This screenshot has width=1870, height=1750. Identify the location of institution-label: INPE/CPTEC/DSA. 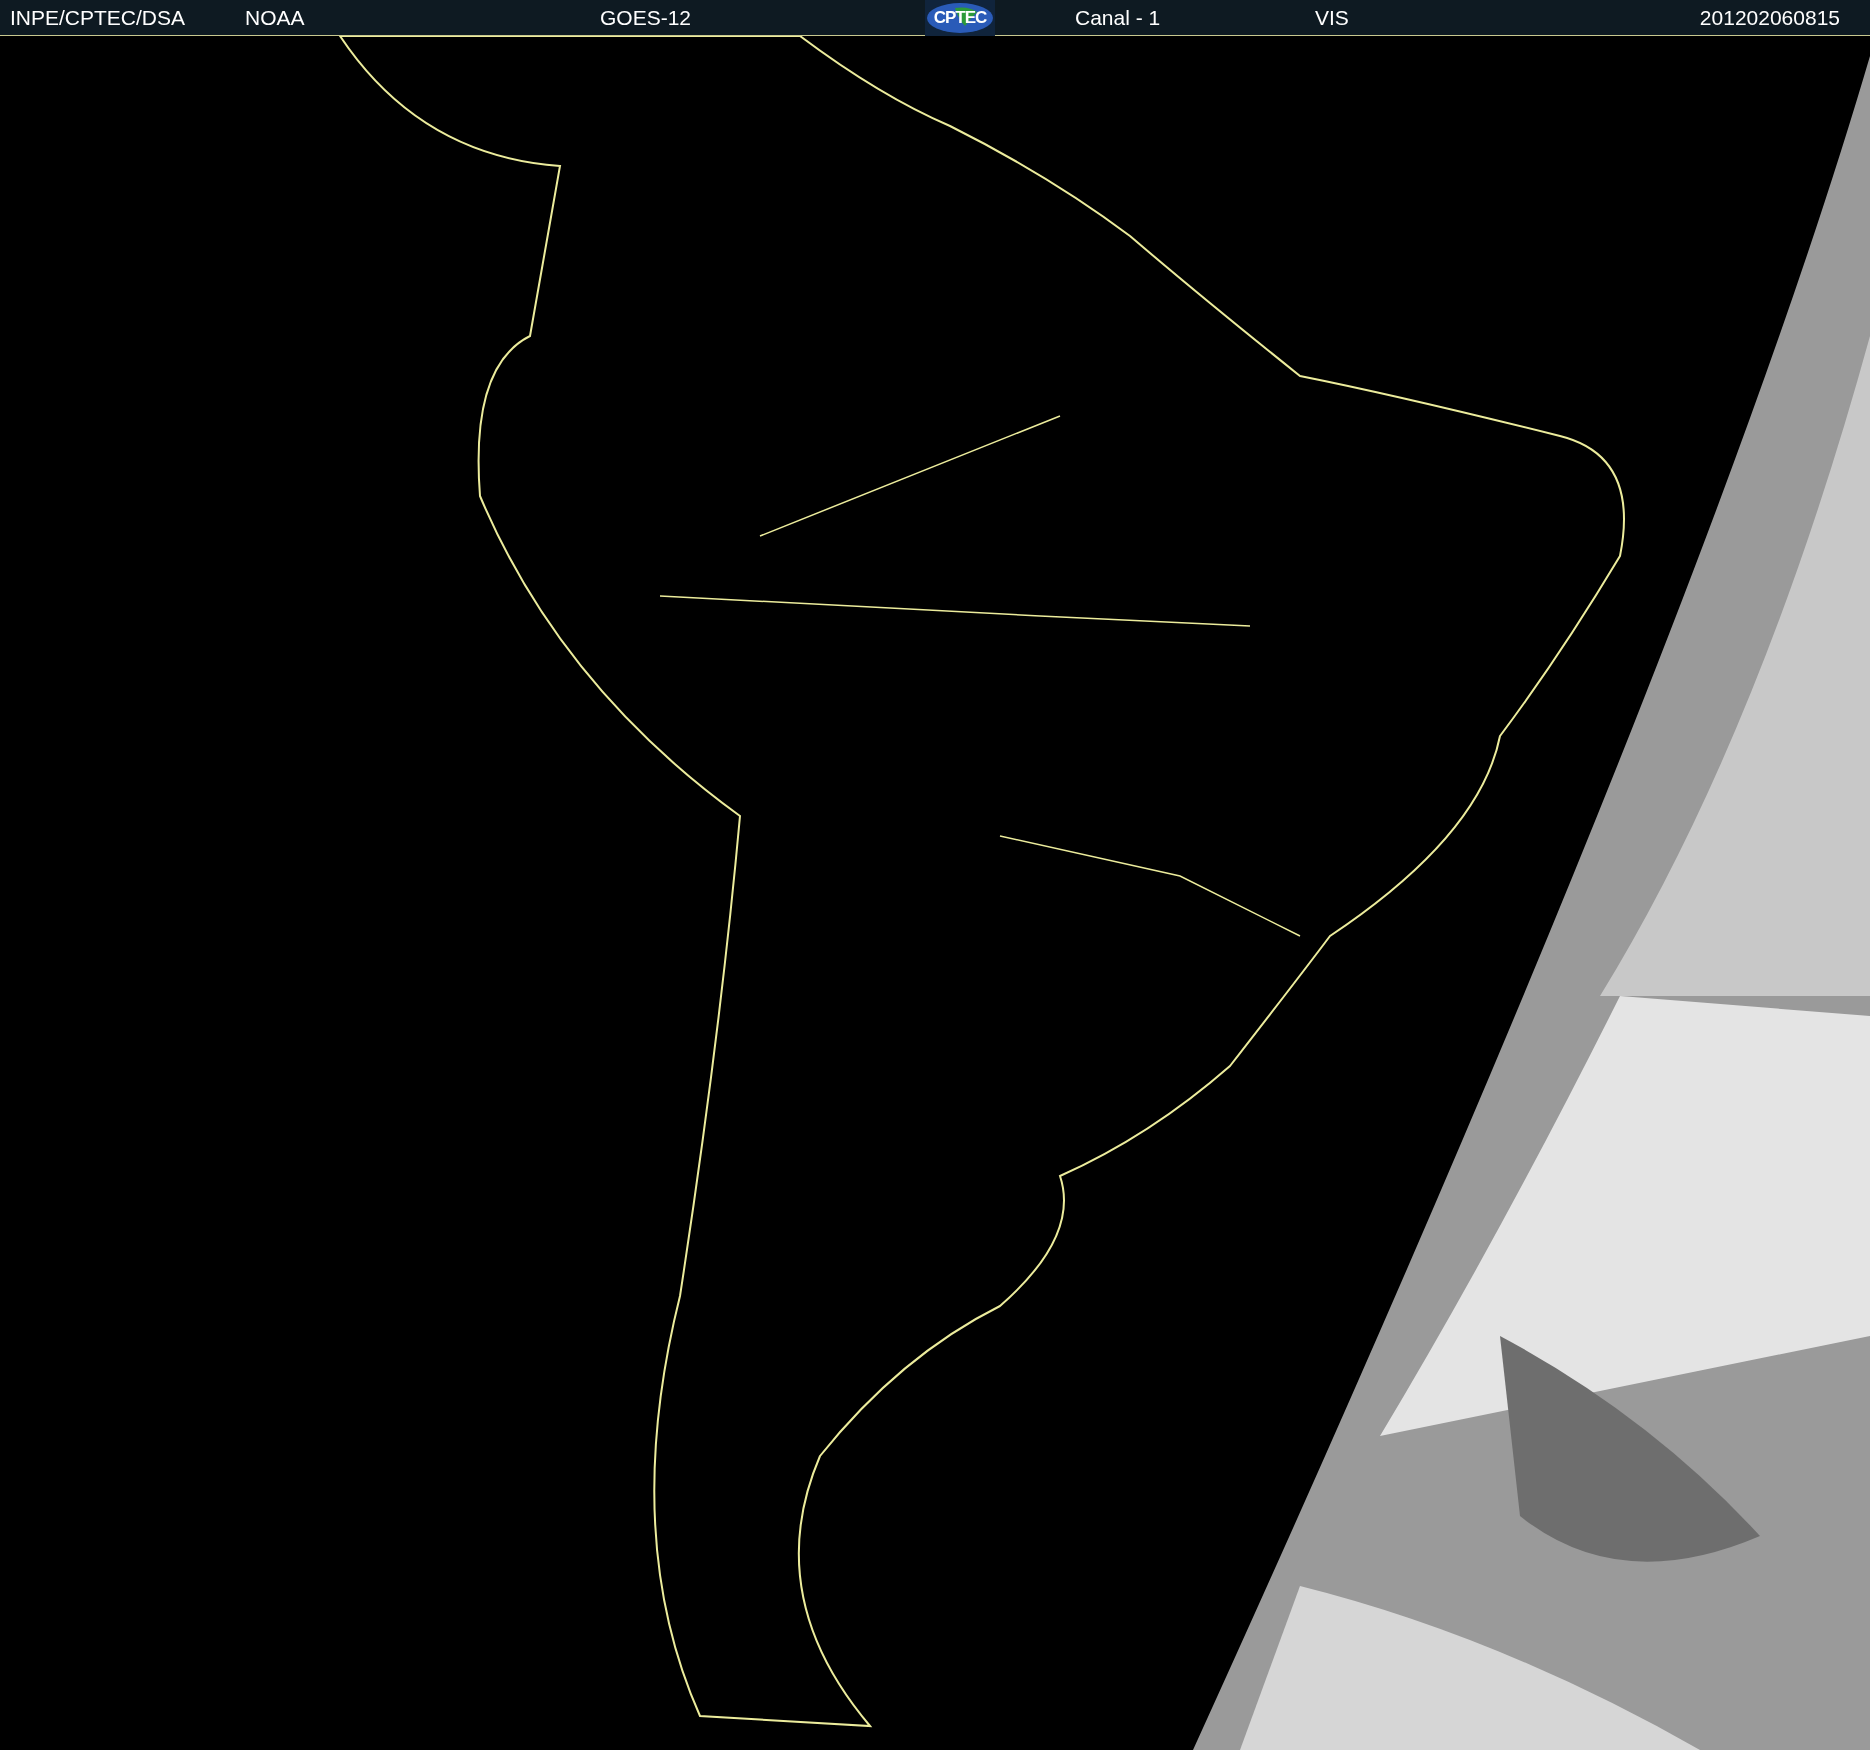
(98, 18).